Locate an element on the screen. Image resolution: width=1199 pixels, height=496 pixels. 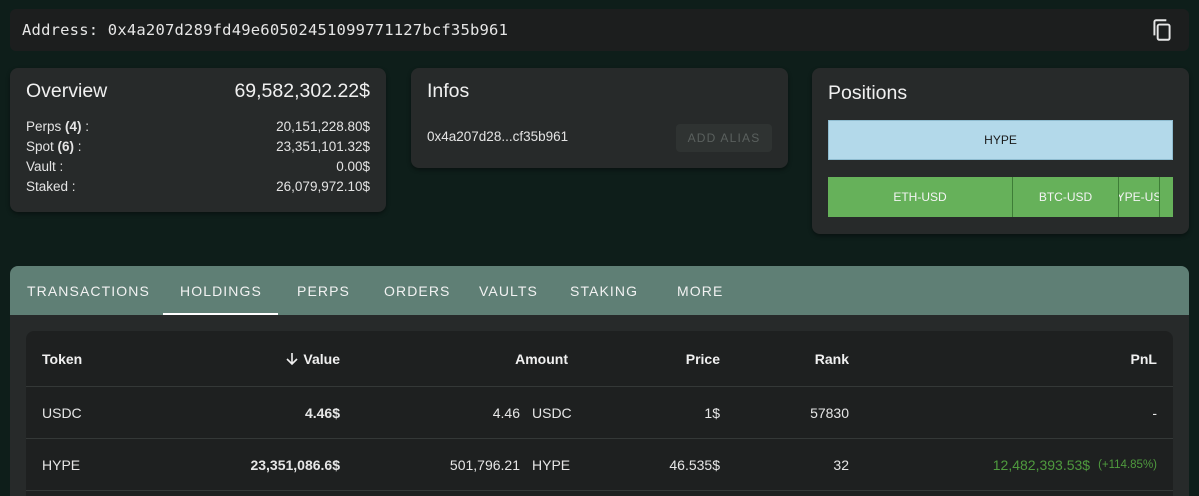
infos-card: Infos 0x4a207d28...cf35b961 ADD ALIAS is located at coordinates (599, 118).